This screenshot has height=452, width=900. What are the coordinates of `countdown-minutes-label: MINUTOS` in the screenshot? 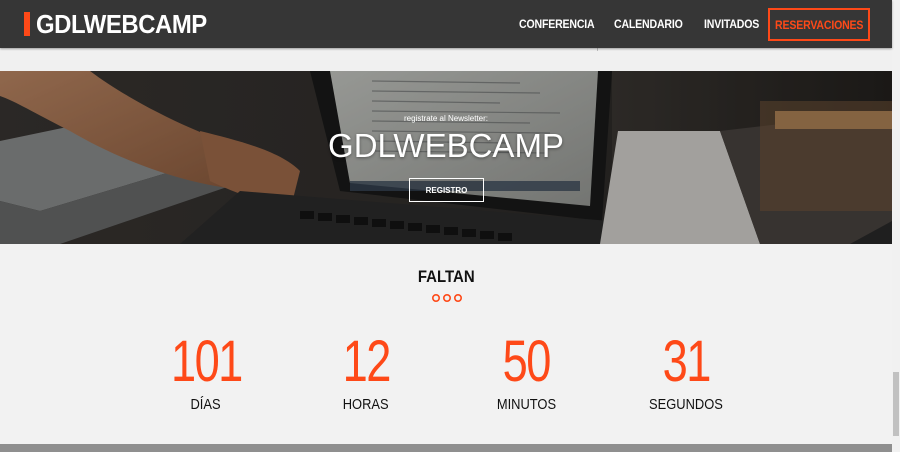 It's located at (526, 405).